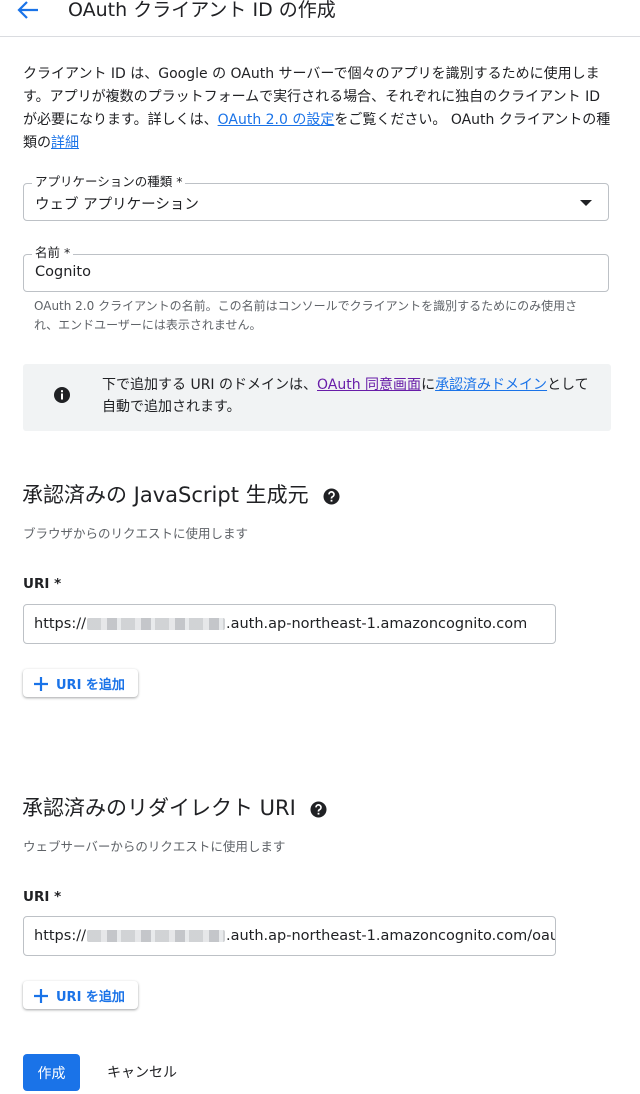 This screenshot has height=1094, width=640. I want to click on info-text-2: に, so click(428, 385).